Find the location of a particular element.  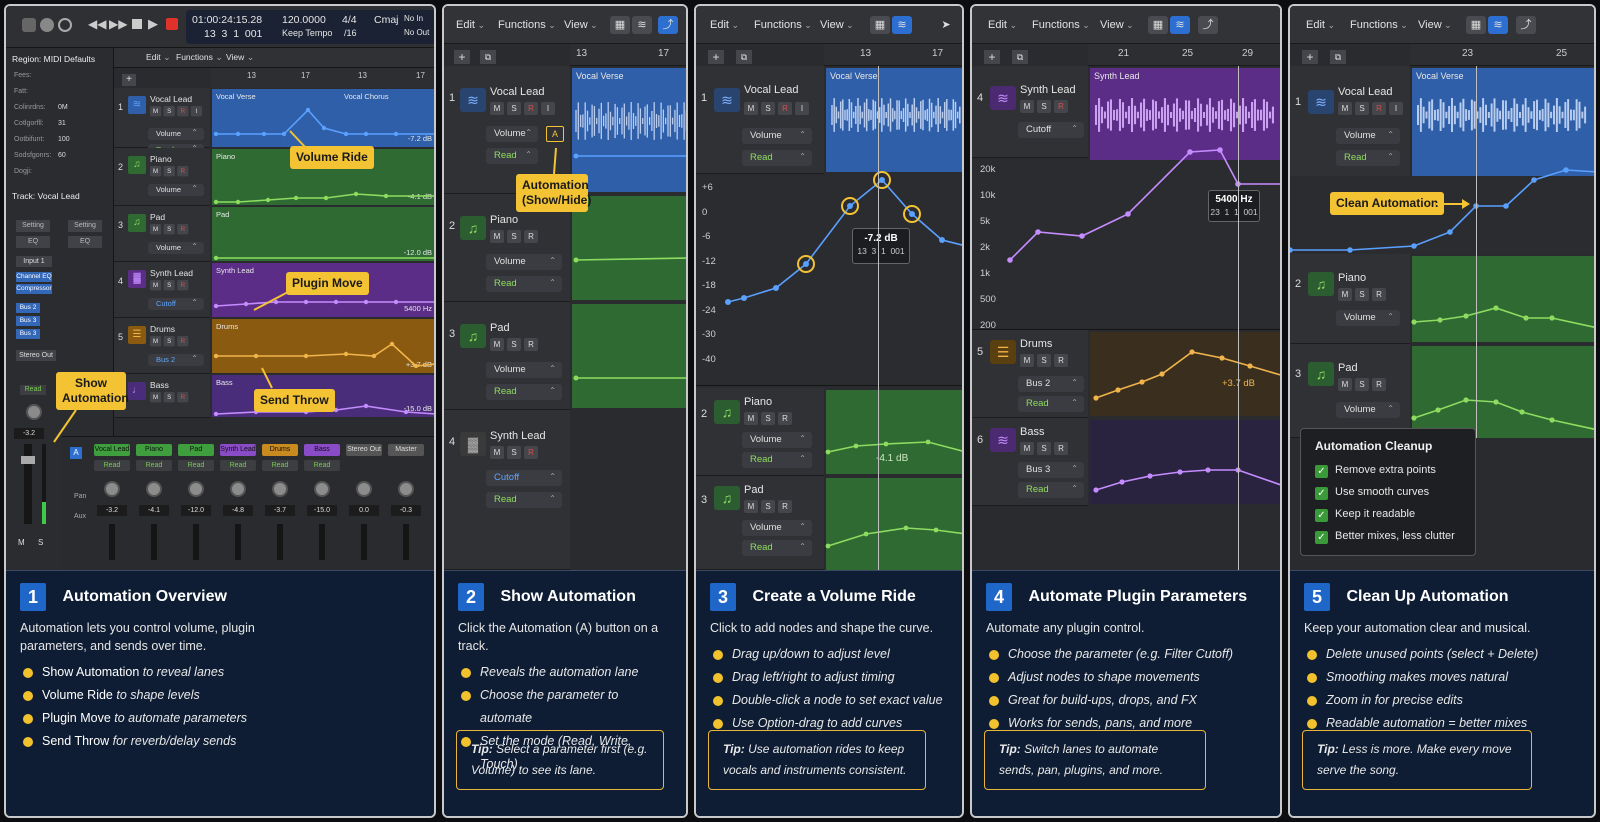

checklist-text: Keep it readable is located at coordinates (1375, 514).